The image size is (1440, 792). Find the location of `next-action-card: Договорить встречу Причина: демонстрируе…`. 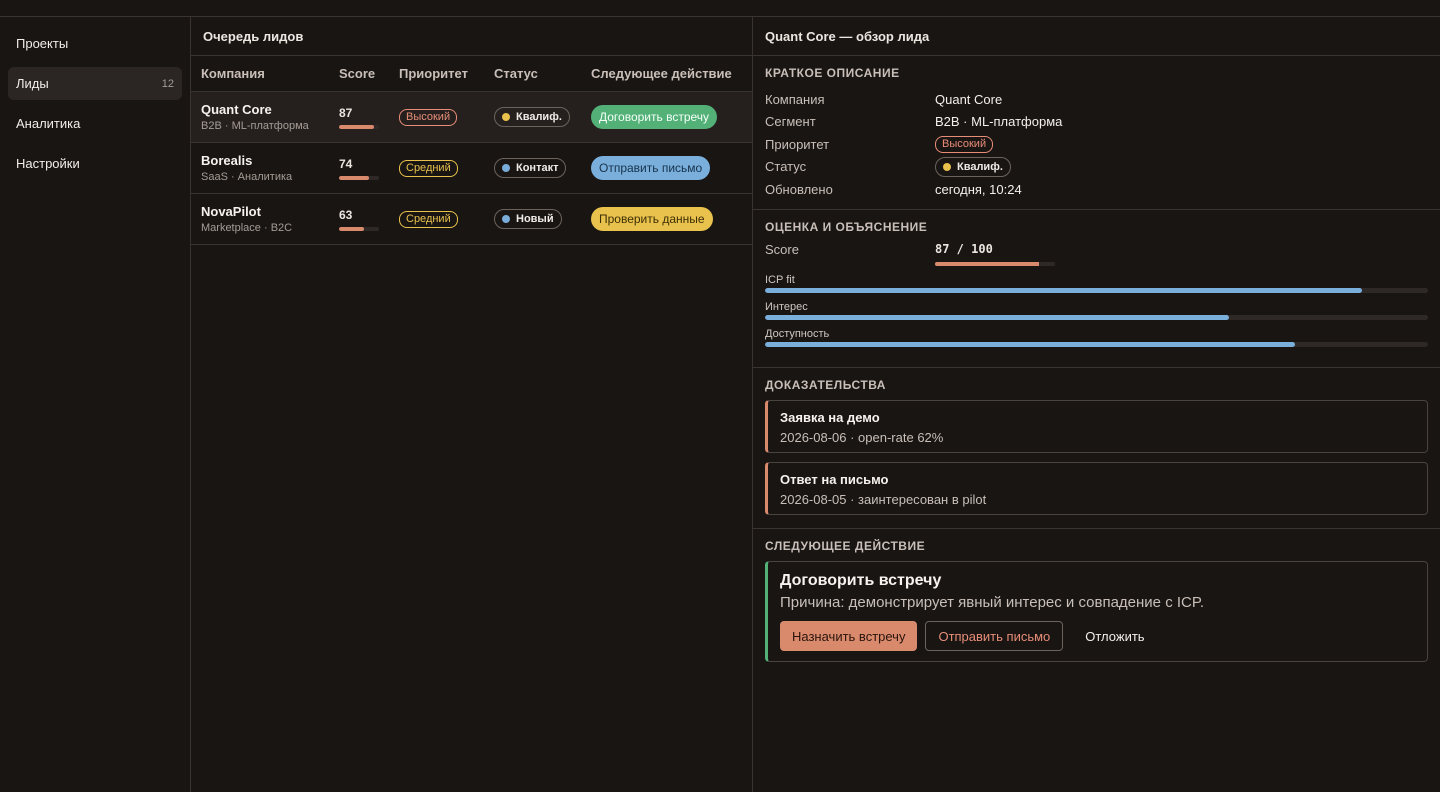

next-action-card: Договорить встречу Причина: демонстрируе… is located at coordinates (1096, 611).